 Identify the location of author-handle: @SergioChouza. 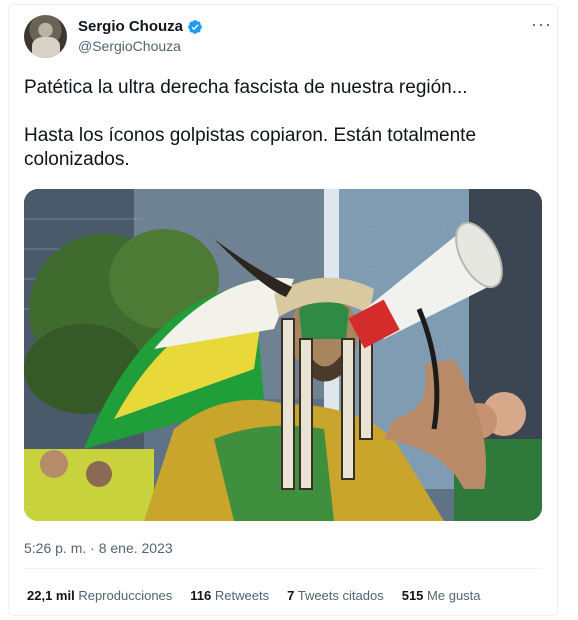
(129, 46).